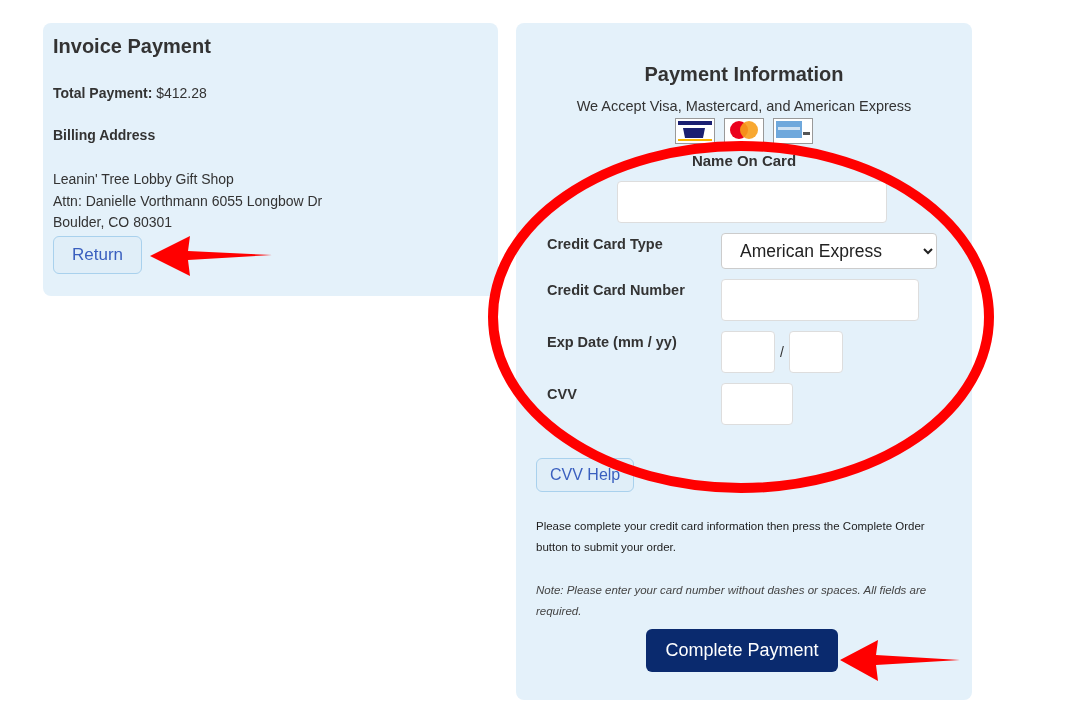 This screenshot has height=714, width=1080. I want to click on name-on-card-field, so click(752, 202).